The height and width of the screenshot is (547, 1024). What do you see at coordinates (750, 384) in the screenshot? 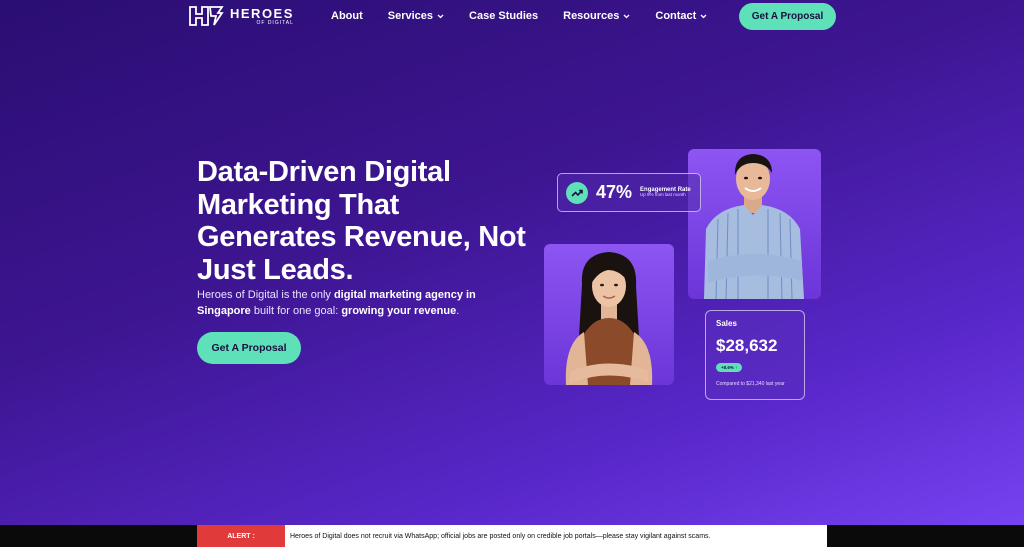
I see `sales-compare-text: Compared to $21,340 last year` at bounding box center [750, 384].